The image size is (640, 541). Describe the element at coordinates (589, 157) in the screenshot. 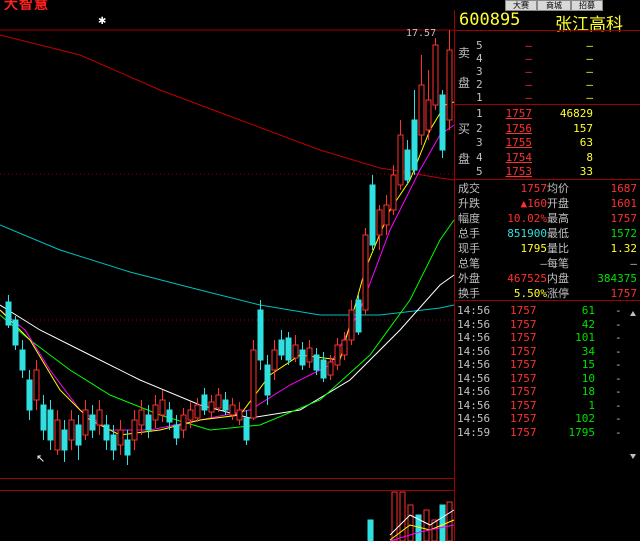

I see `order-volume: 8` at that location.